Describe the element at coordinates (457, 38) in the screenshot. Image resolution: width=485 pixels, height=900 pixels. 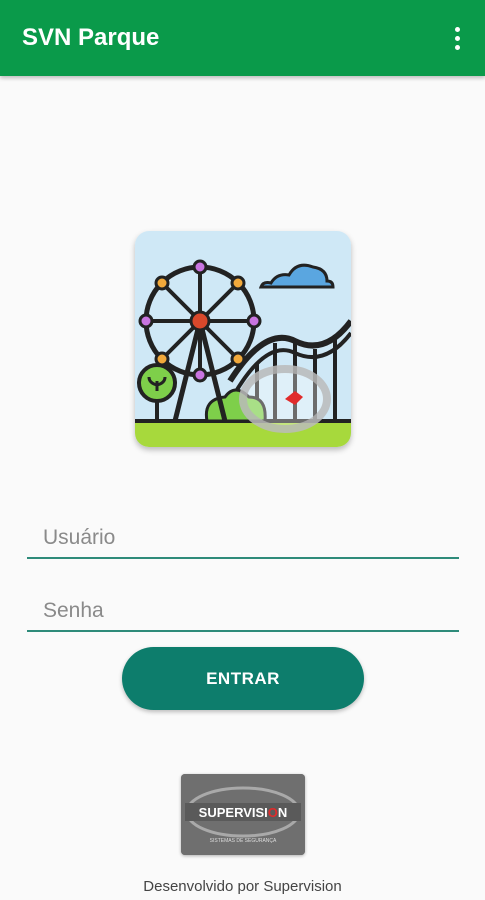
I see `more-vert-icon` at that location.